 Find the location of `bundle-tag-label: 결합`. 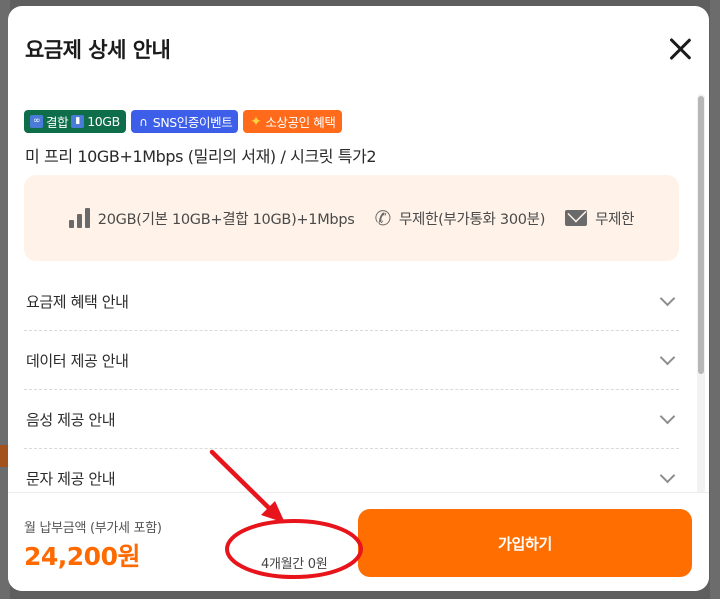

bundle-tag-label: 결합 is located at coordinates (57, 122).